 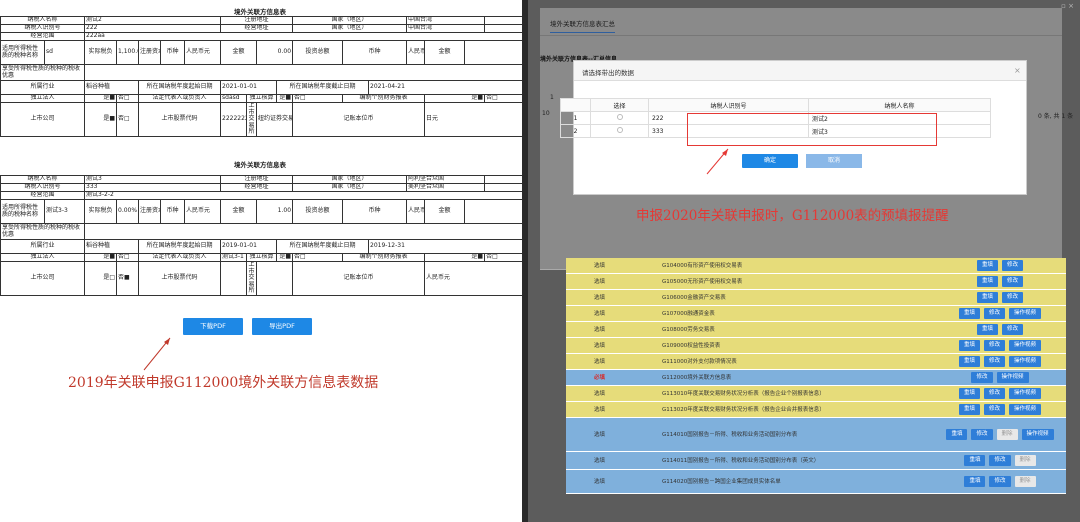 What do you see at coordinates (608, 73) in the screenshot?
I see `dialog-title: 请选择带出的数据` at bounding box center [608, 73].